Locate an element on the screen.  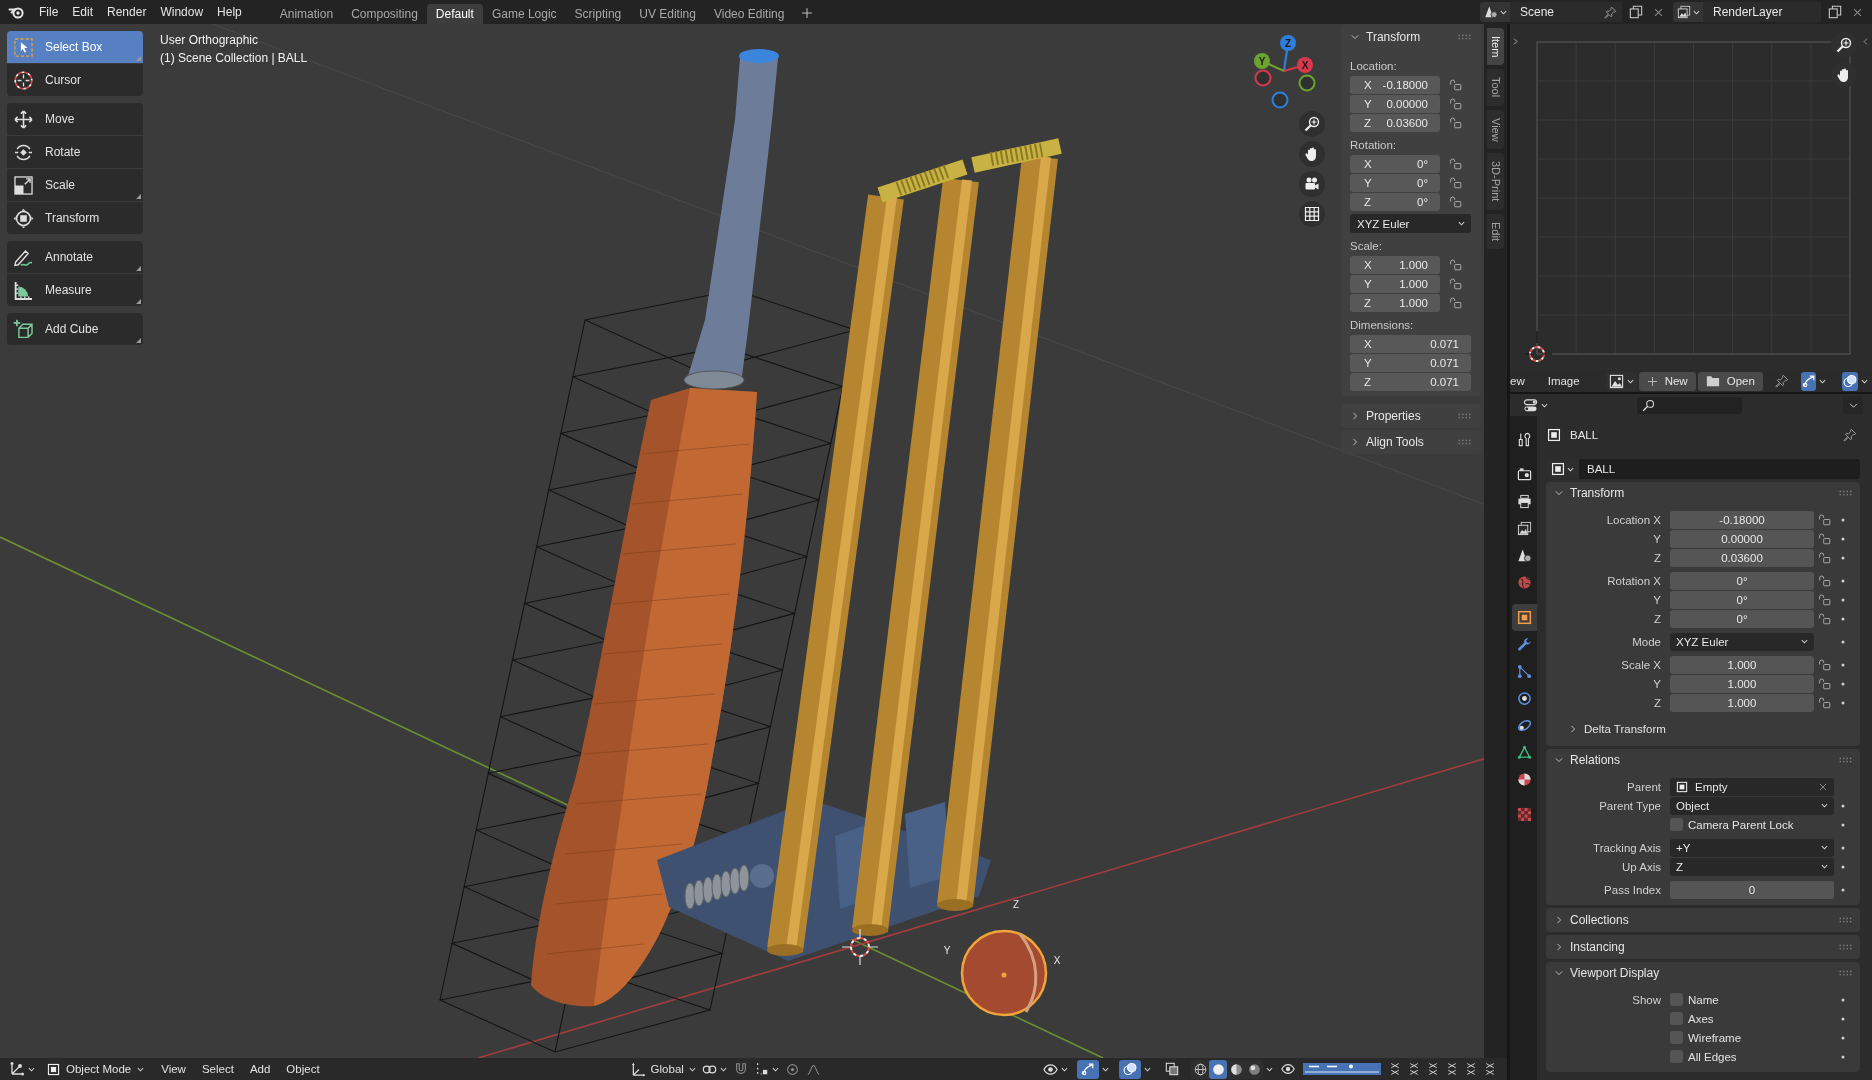
tool-button: Select Box is located at coordinates (75, 47).